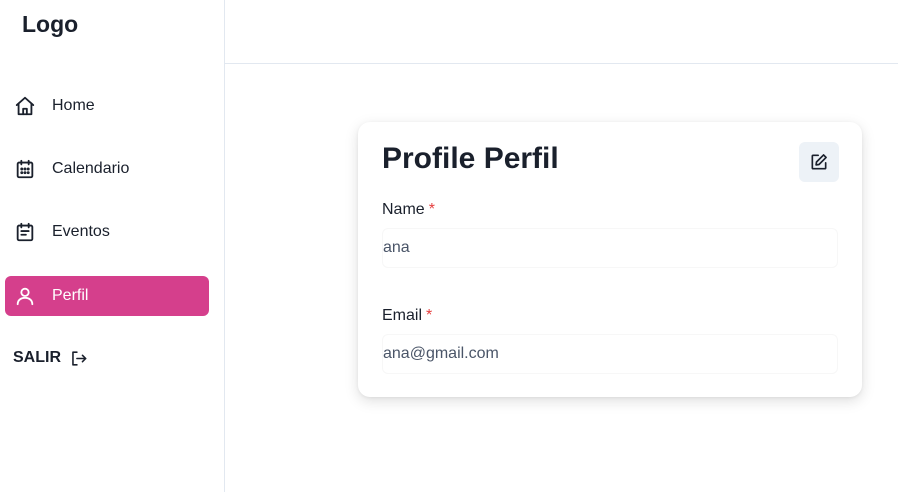  What do you see at coordinates (25, 169) in the screenshot?
I see `calendar-icon` at bounding box center [25, 169].